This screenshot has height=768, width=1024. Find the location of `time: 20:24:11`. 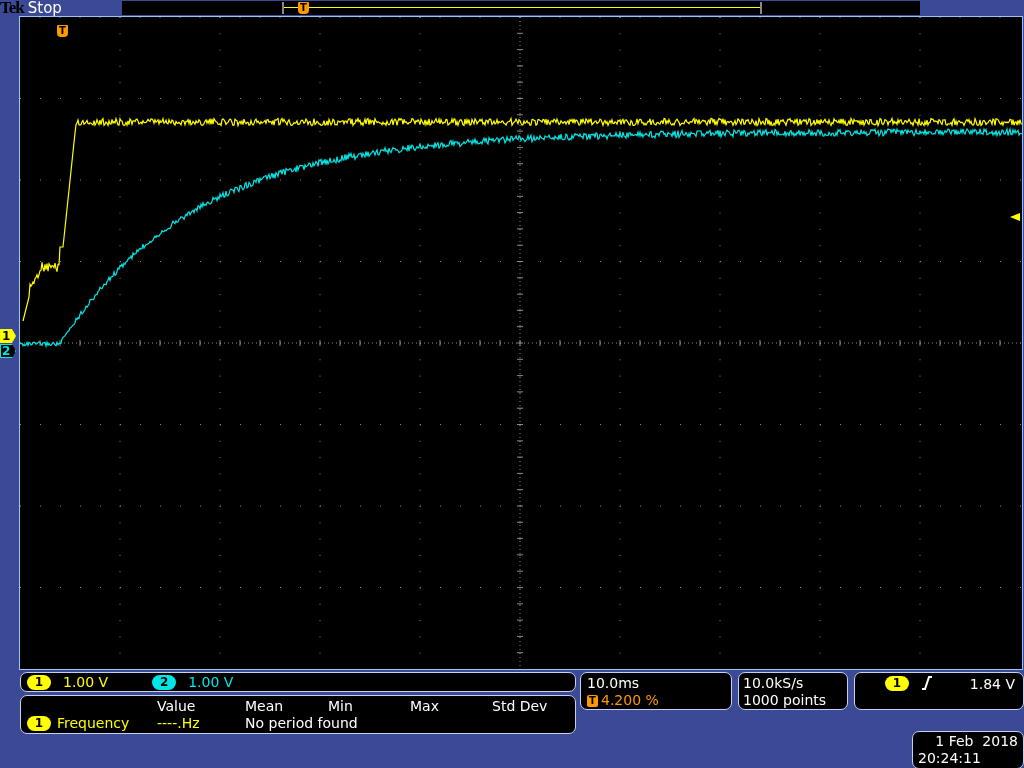

time: 20:24:11 is located at coordinates (950, 758).